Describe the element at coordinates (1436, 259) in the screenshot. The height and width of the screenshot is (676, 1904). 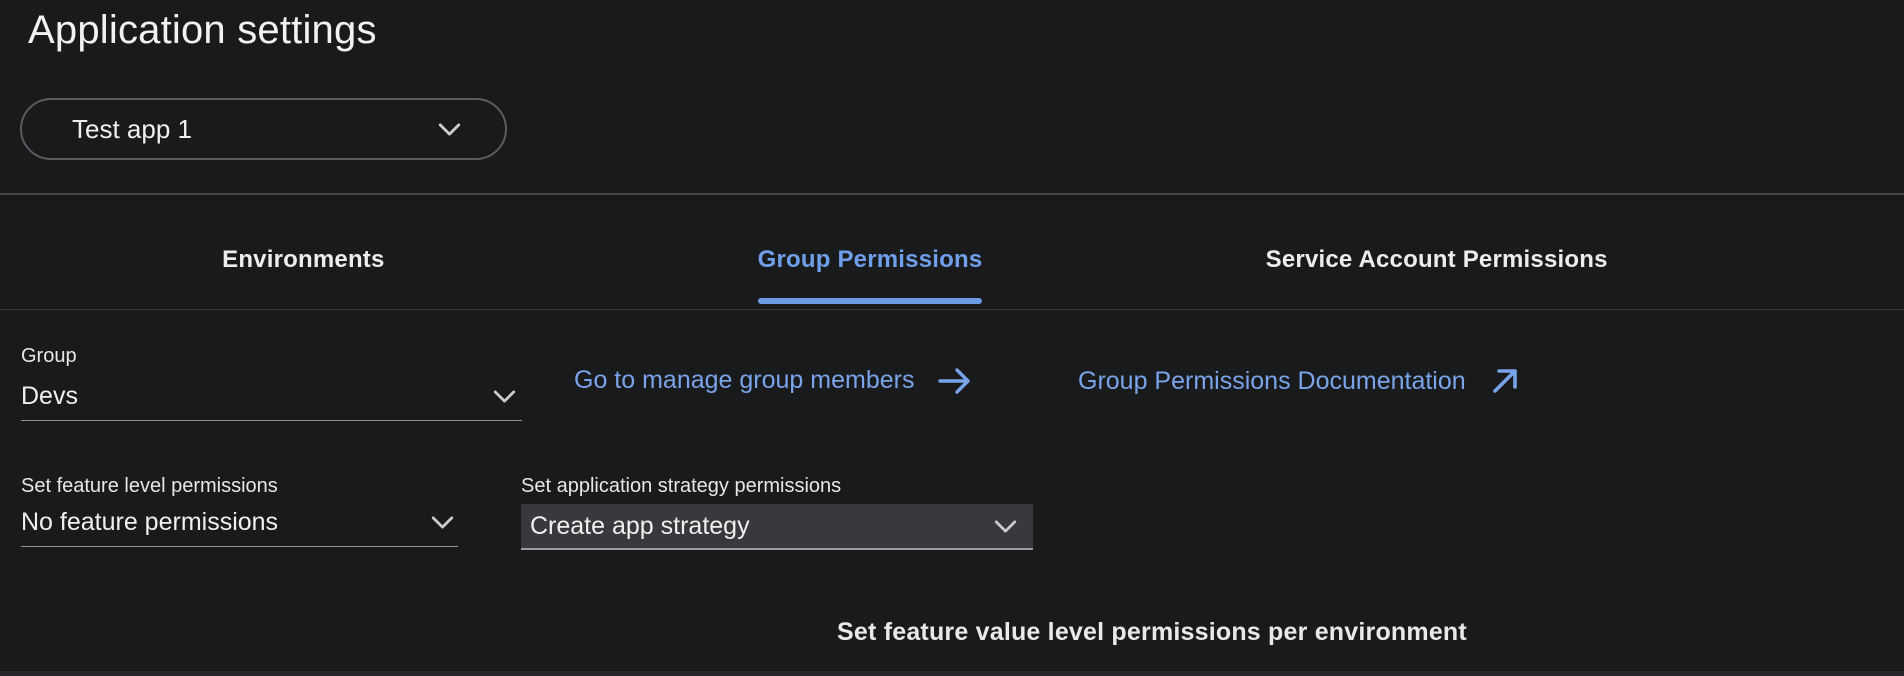
I see `tab-label: Service Account Permissions` at that location.